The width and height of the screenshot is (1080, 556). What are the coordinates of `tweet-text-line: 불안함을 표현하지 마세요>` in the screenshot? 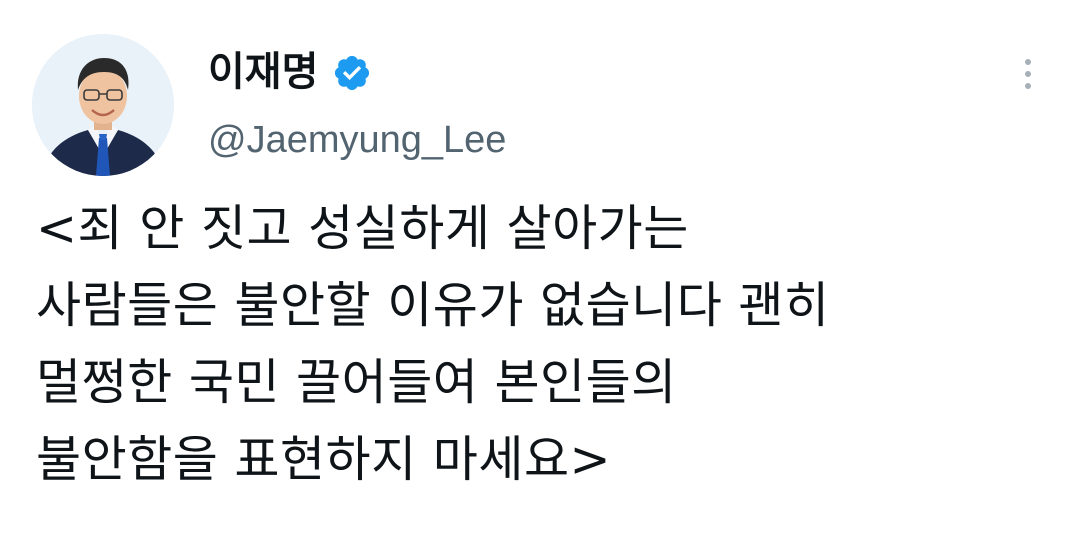 It's located at (324, 459).